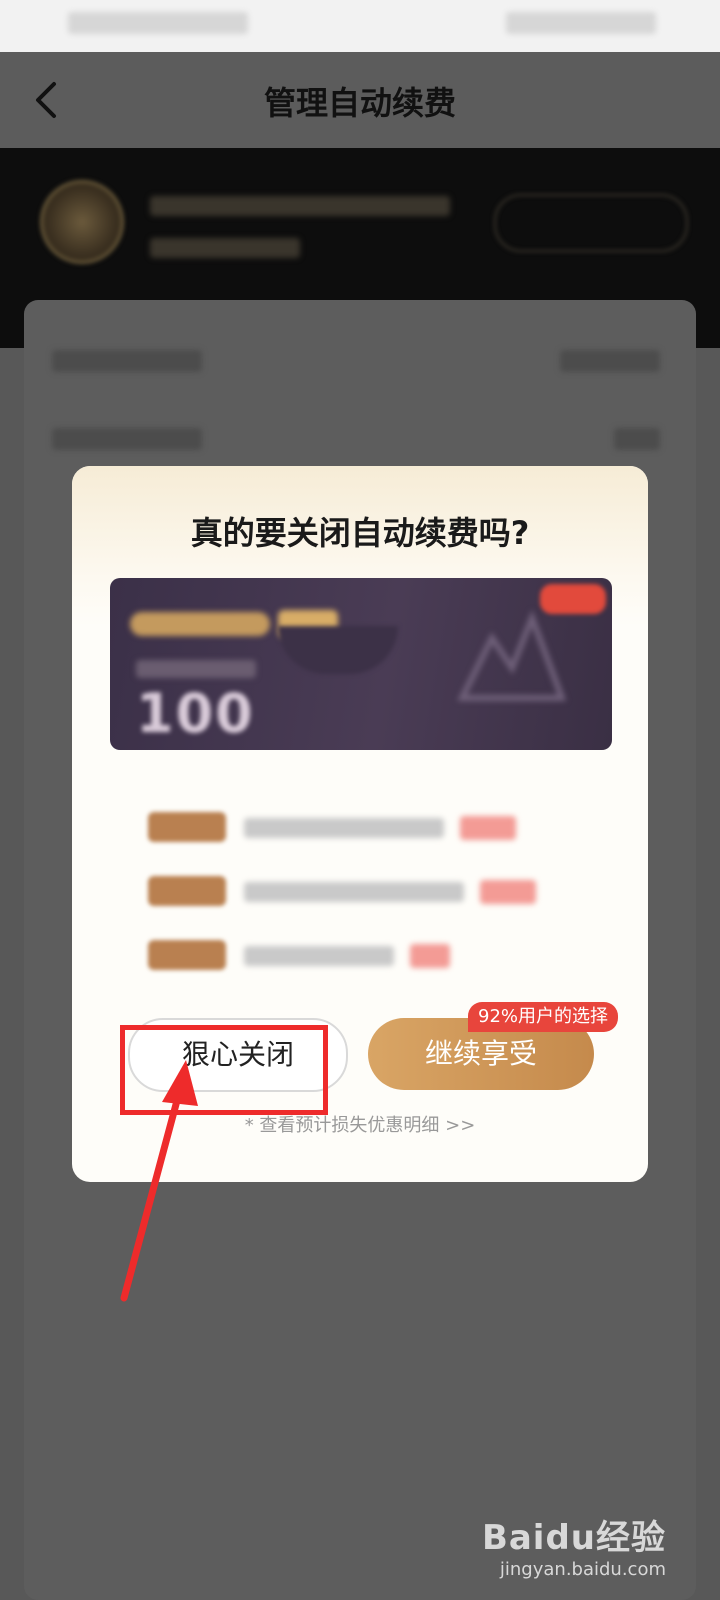  I want to click on watermark-url: jingyan.baidu.com, so click(582, 1569).